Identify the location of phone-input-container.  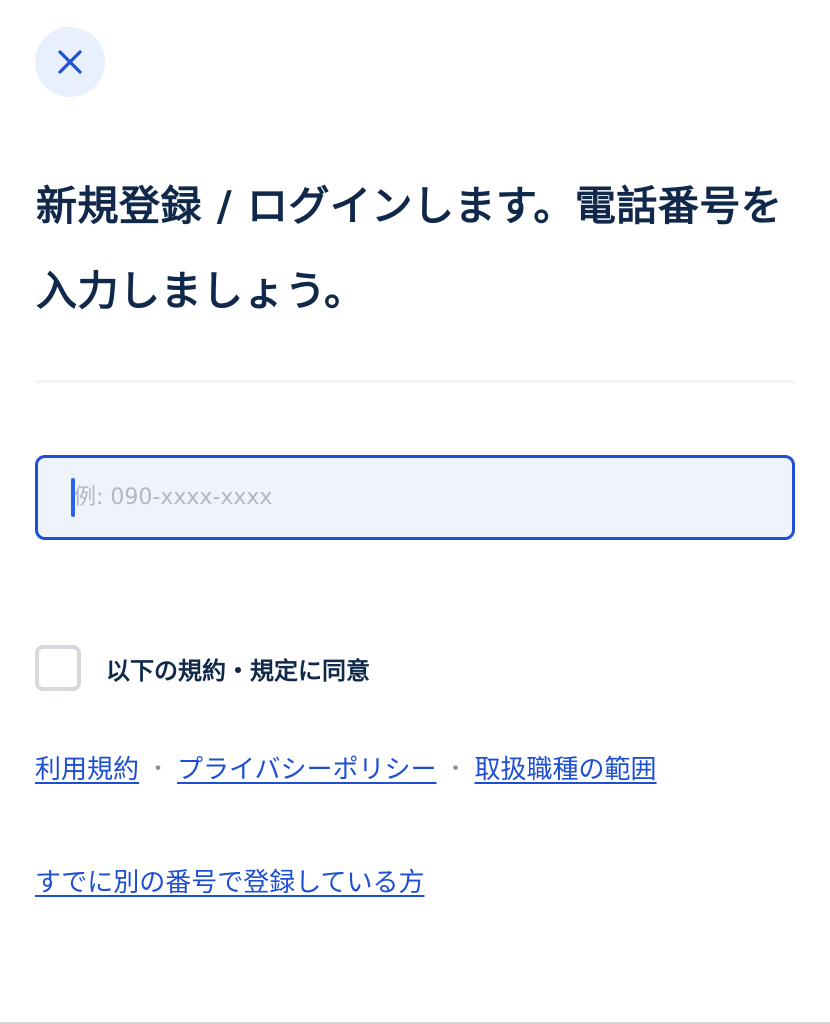
(415, 497).